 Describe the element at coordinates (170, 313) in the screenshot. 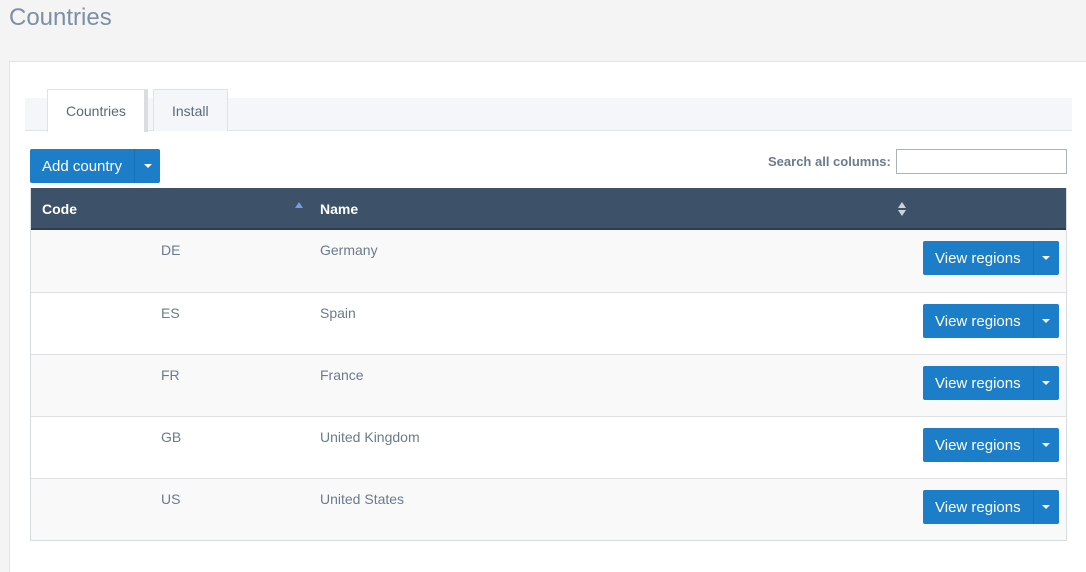

I see `country-code-cell: ES` at that location.